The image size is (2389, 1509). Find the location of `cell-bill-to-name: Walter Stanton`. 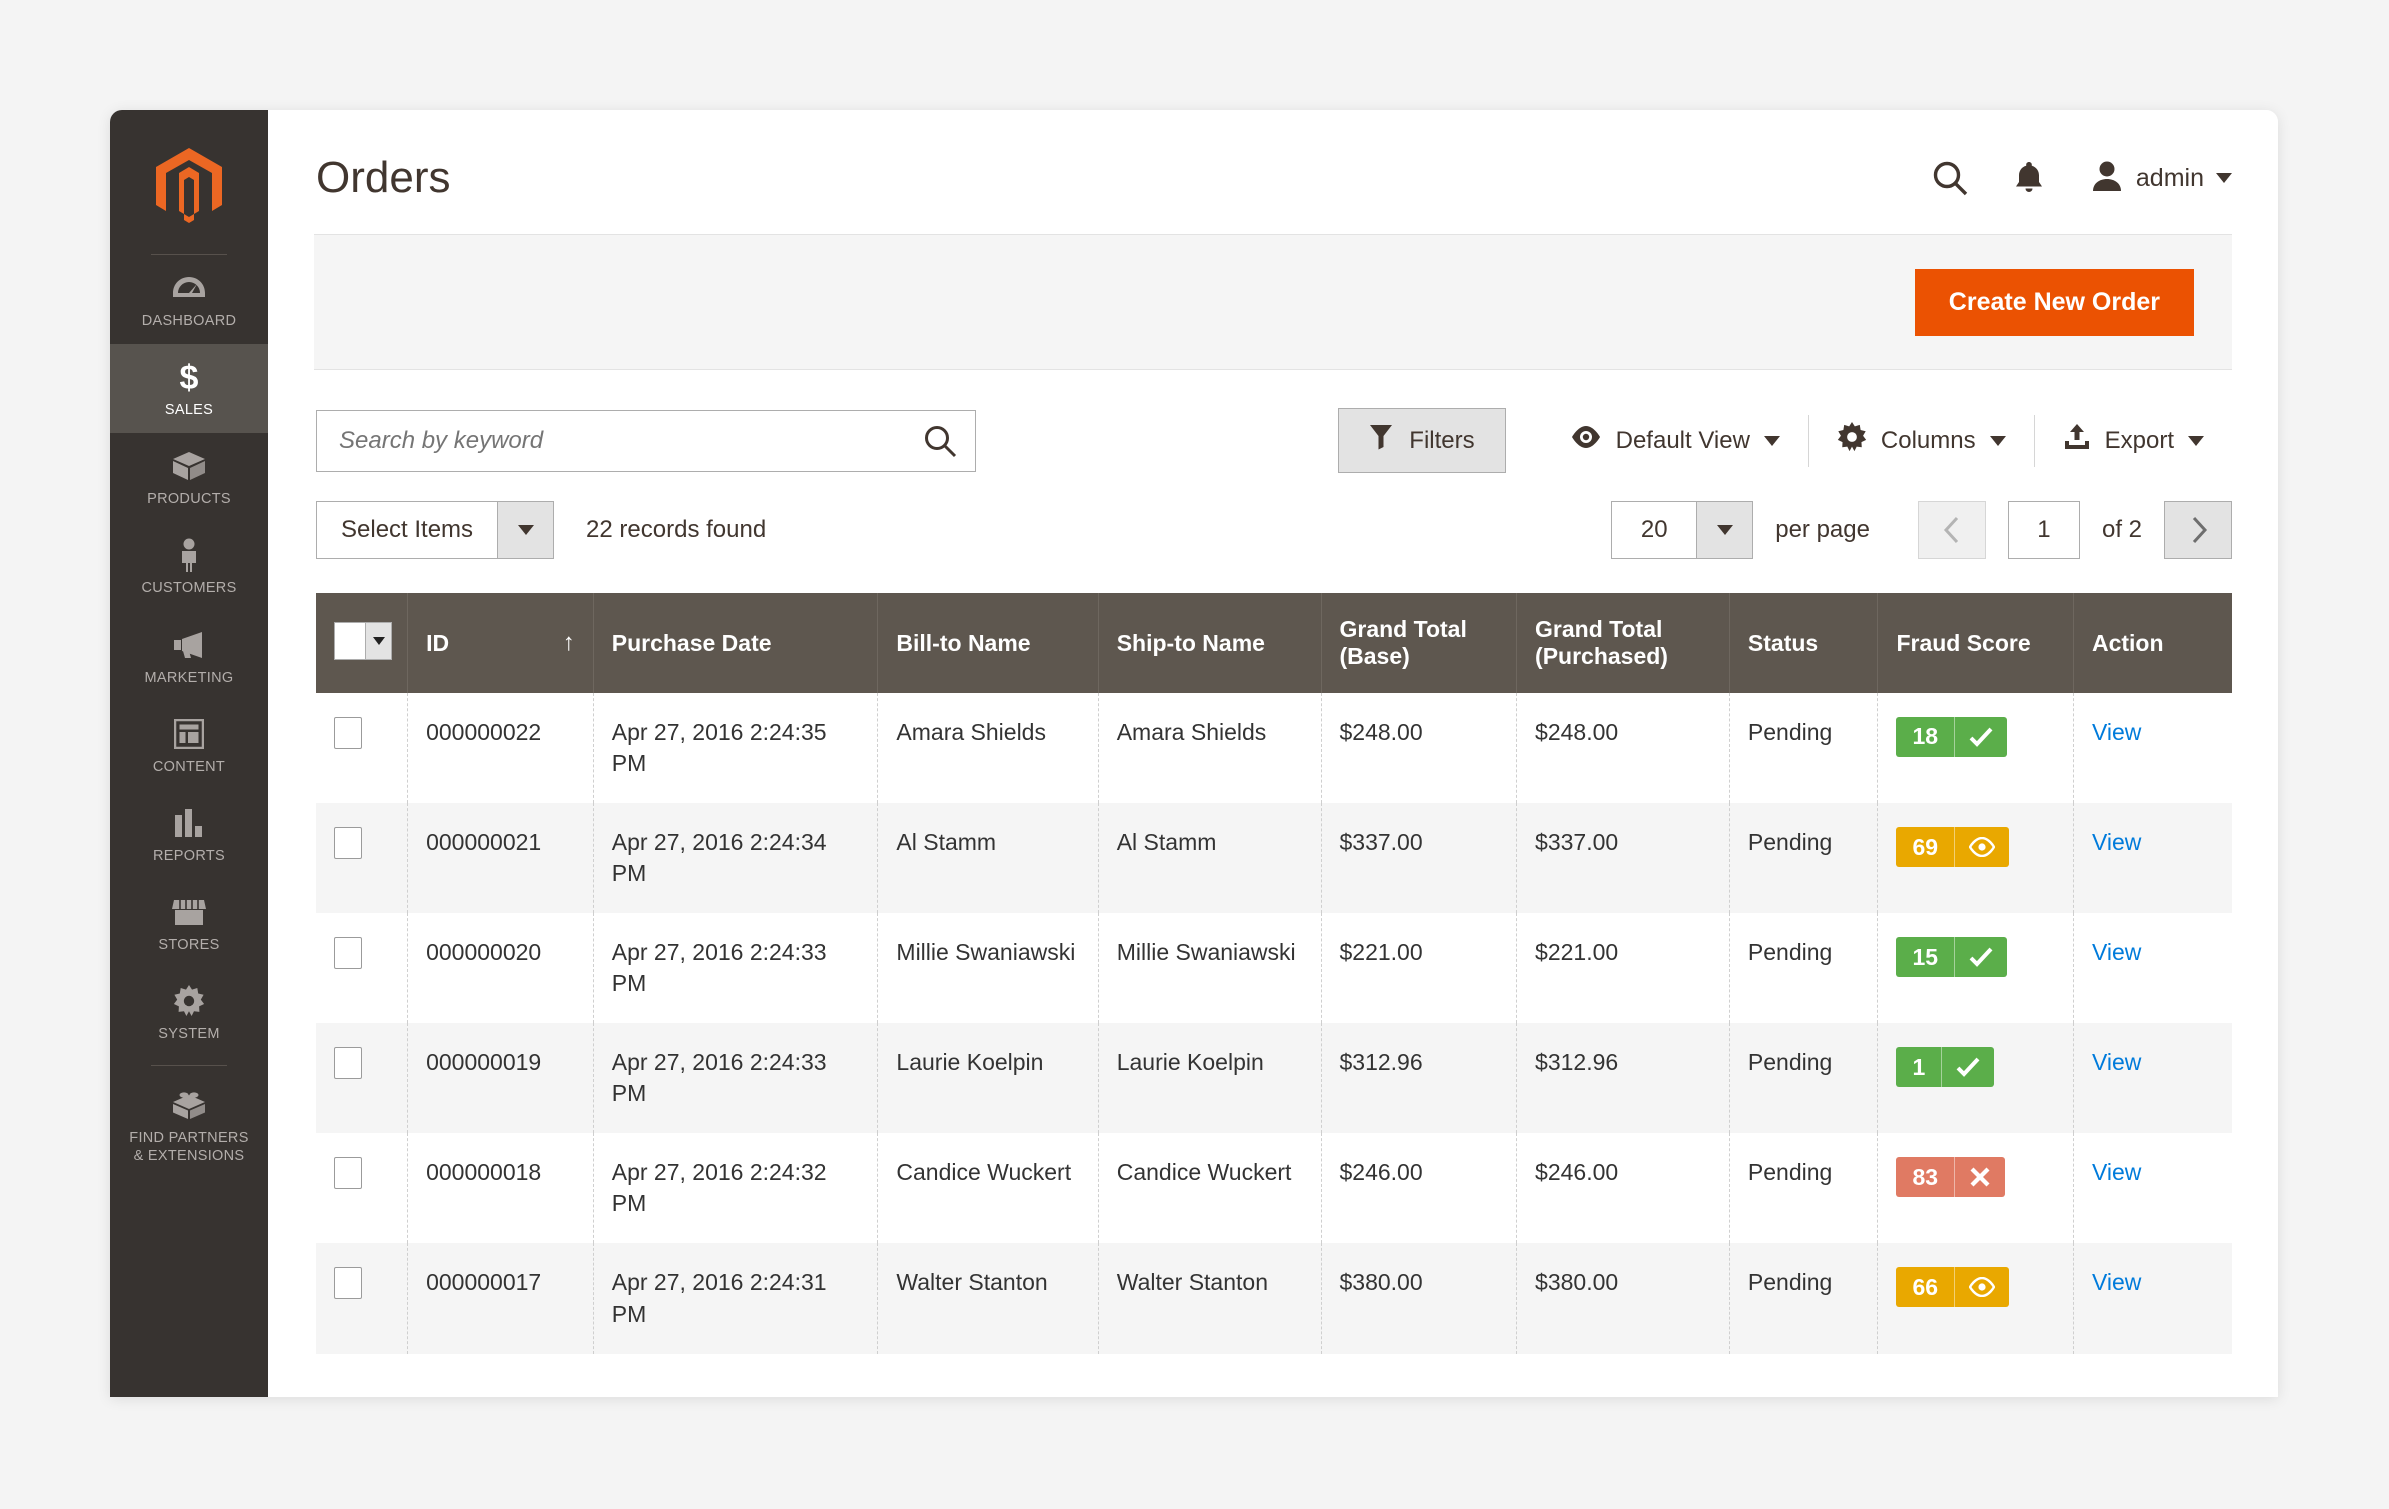

cell-bill-to-name: Walter Stanton is located at coordinates (988, 1298).